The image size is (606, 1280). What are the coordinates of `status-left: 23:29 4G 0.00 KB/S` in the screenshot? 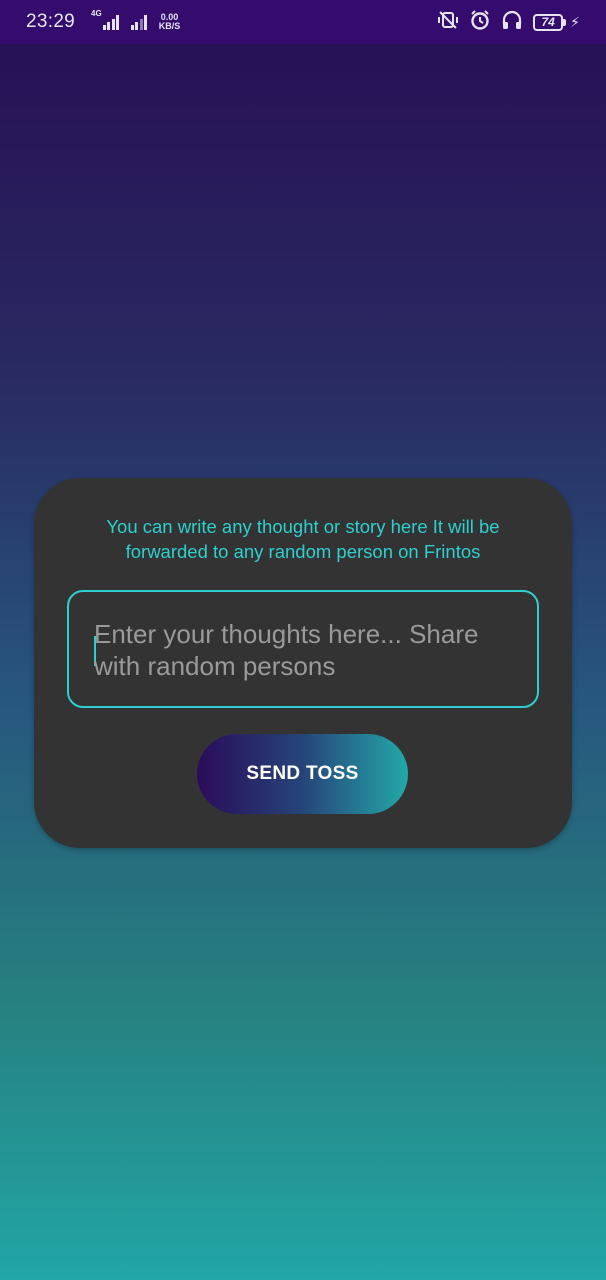 It's located at (103, 22).